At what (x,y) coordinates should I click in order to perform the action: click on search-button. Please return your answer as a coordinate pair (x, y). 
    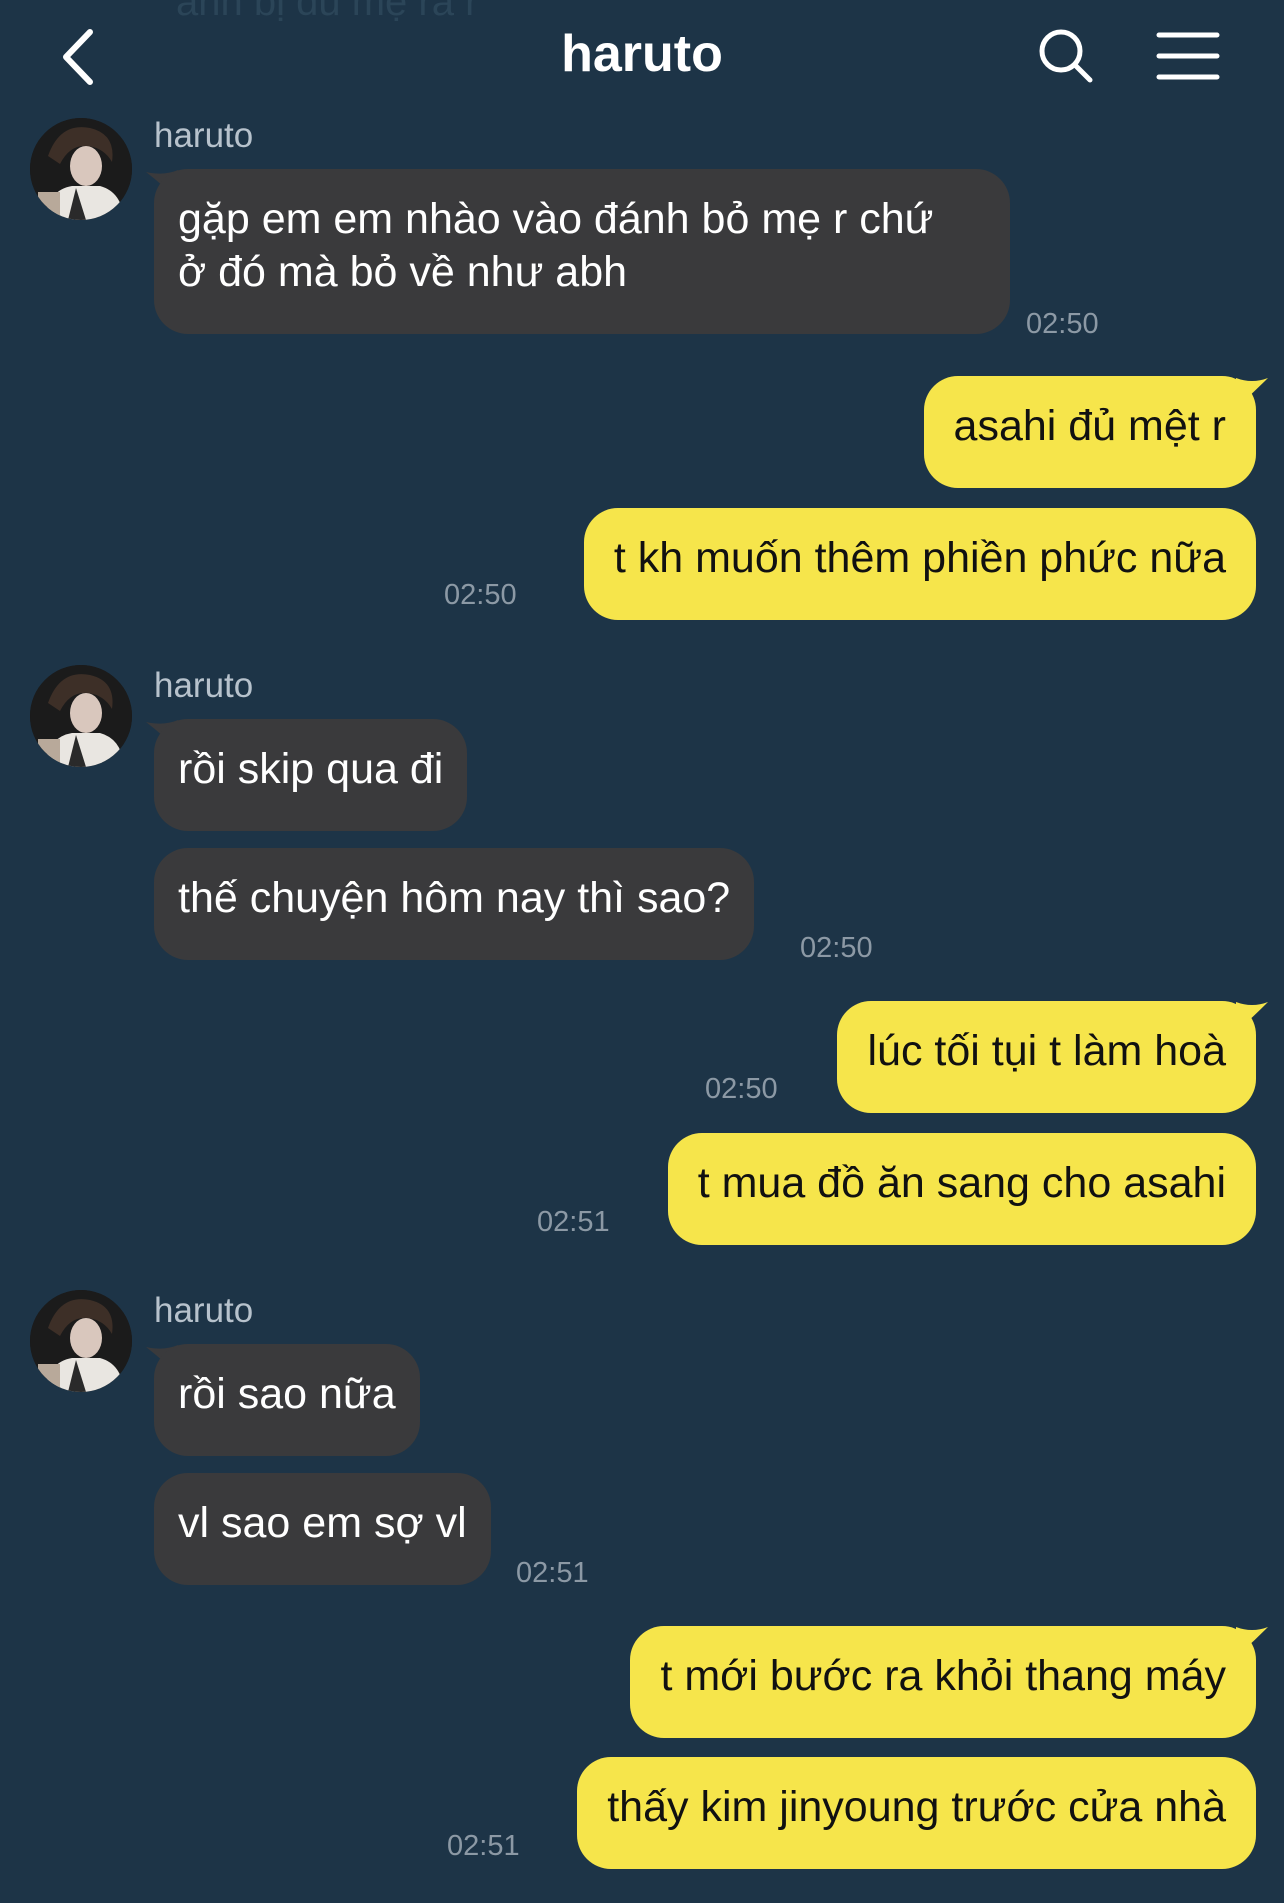
    Looking at the image, I should click on (1066, 56).